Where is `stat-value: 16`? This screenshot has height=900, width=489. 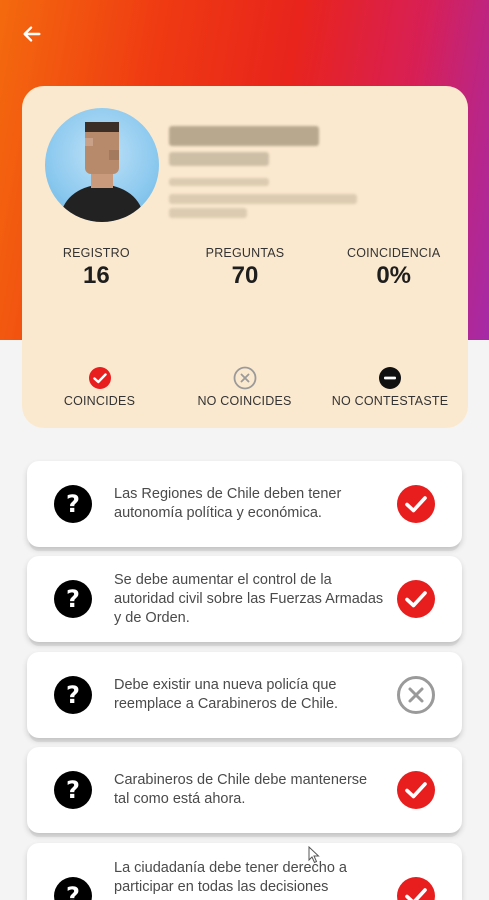
stat-value: 16 is located at coordinates (96, 275).